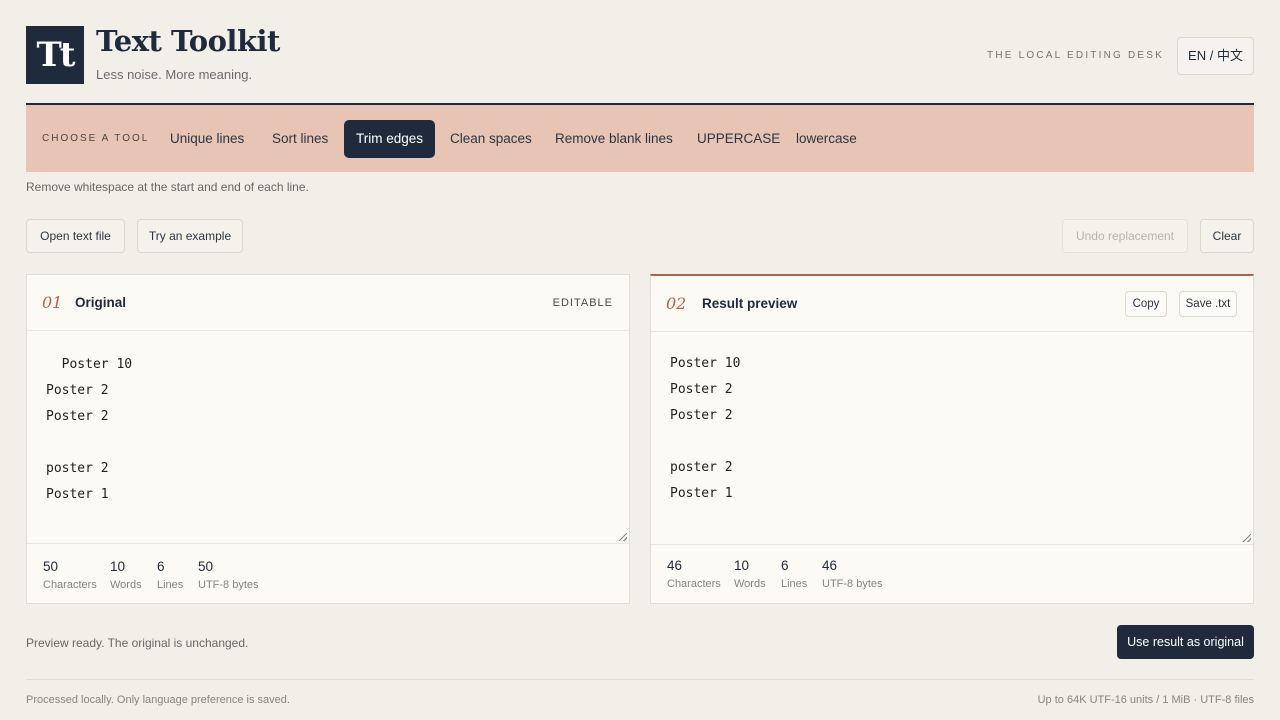 This screenshot has width=1280, height=720. I want to click on stat-bytes-value: 50, so click(206, 566).